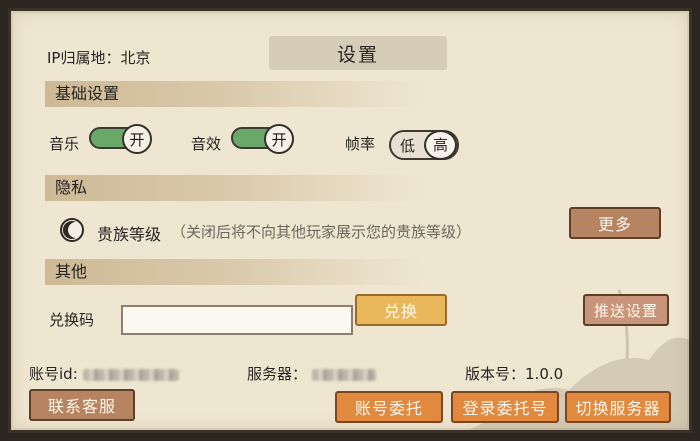 This screenshot has width=700, height=441. Describe the element at coordinates (358, 53) in the screenshot. I see `page-title: 设置` at that location.